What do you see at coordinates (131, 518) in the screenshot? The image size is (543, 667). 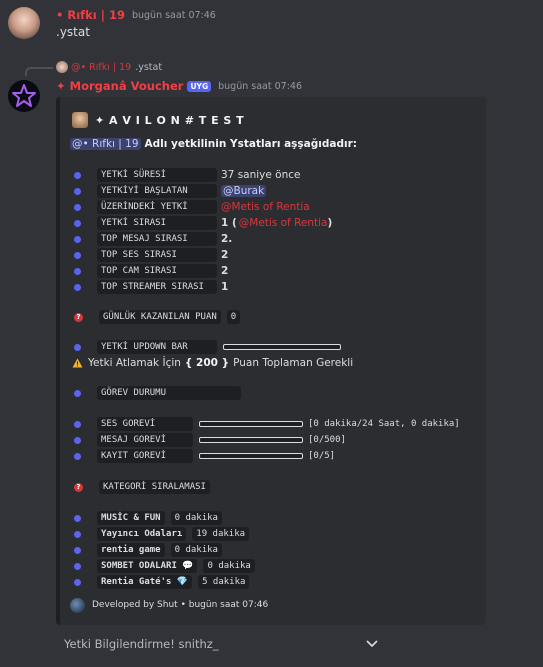 I see `category-name: MUSİC & FUN` at bounding box center [131, 518].